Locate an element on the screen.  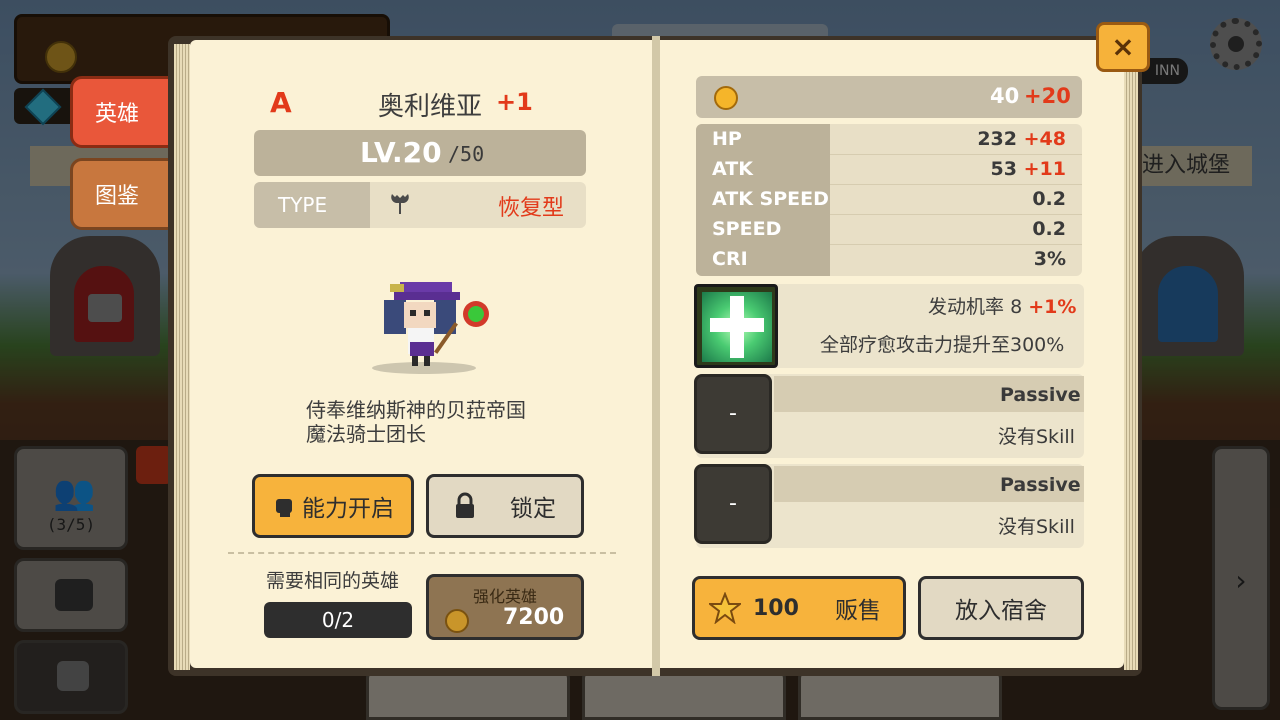
stat-value: 53 +11 is located at coordinates (1028, 169).